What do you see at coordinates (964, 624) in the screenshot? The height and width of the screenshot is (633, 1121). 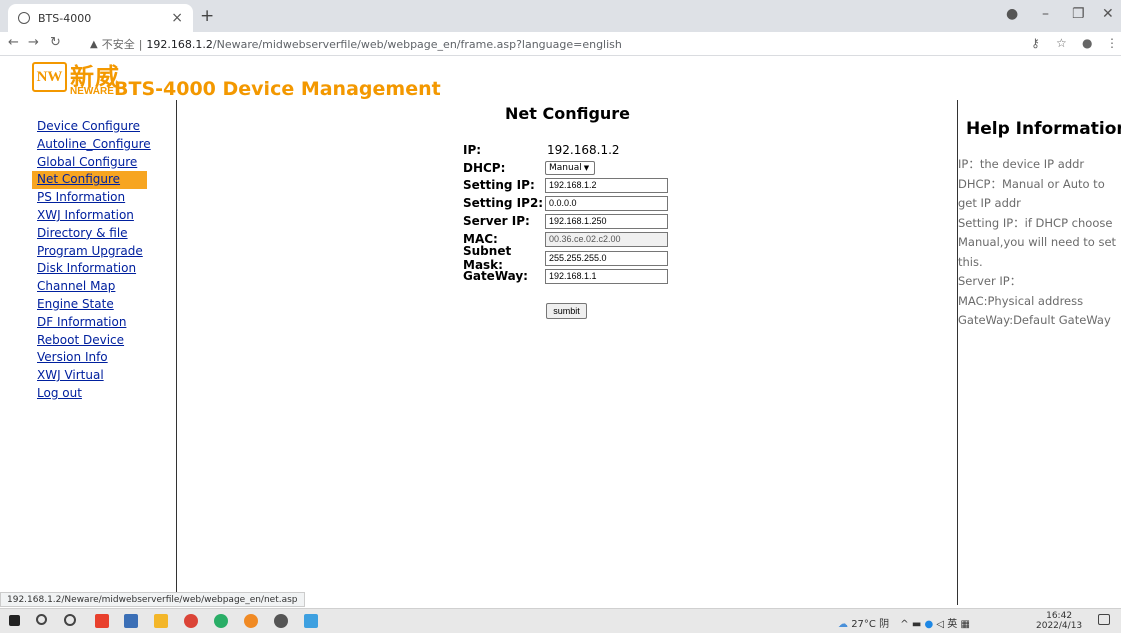 I see `keyboard-icon: ▦` at bounding box center [964, 624].